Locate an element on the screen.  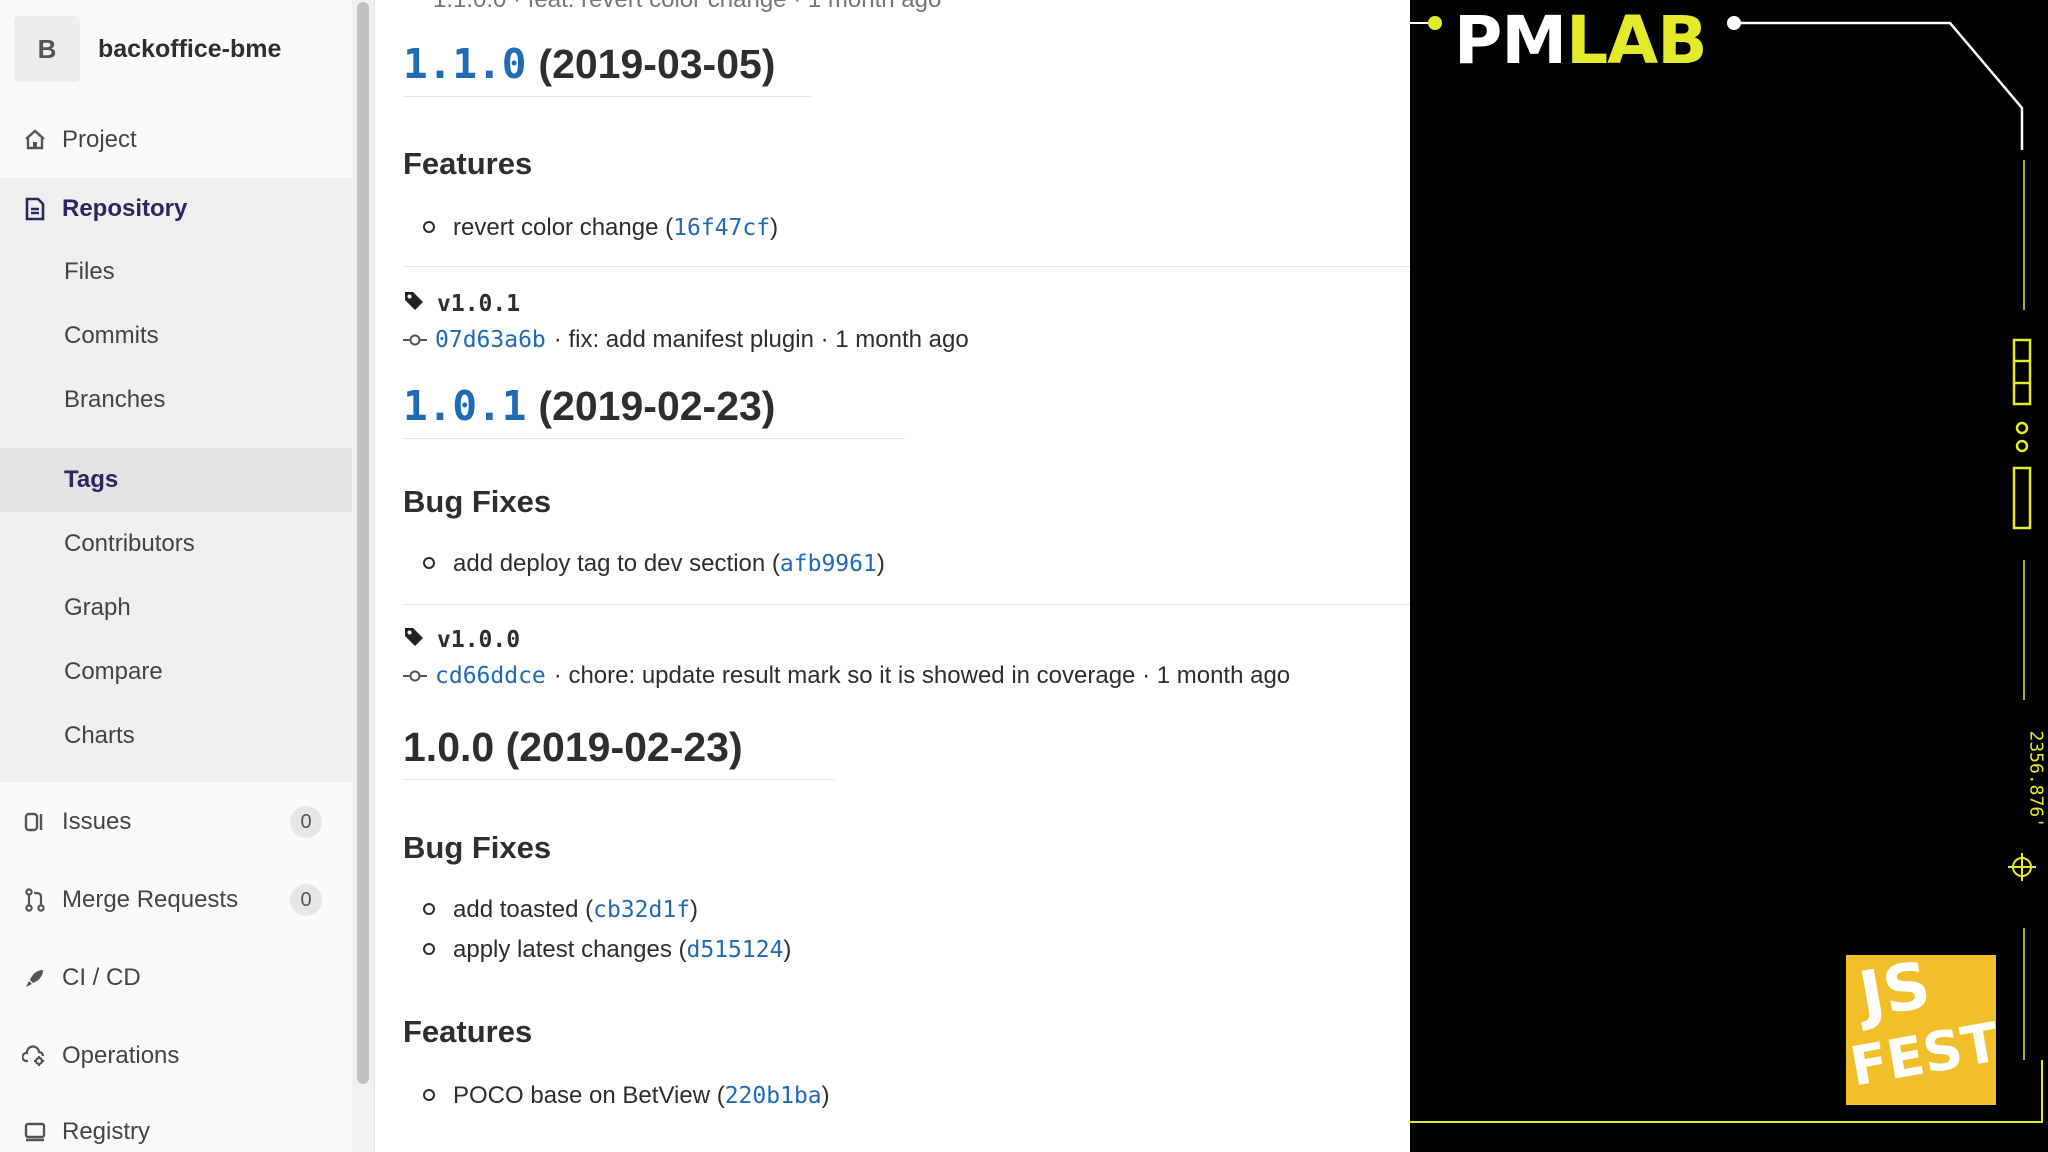
release-date: (2019-03-05) is located at coordinates (657, 64).